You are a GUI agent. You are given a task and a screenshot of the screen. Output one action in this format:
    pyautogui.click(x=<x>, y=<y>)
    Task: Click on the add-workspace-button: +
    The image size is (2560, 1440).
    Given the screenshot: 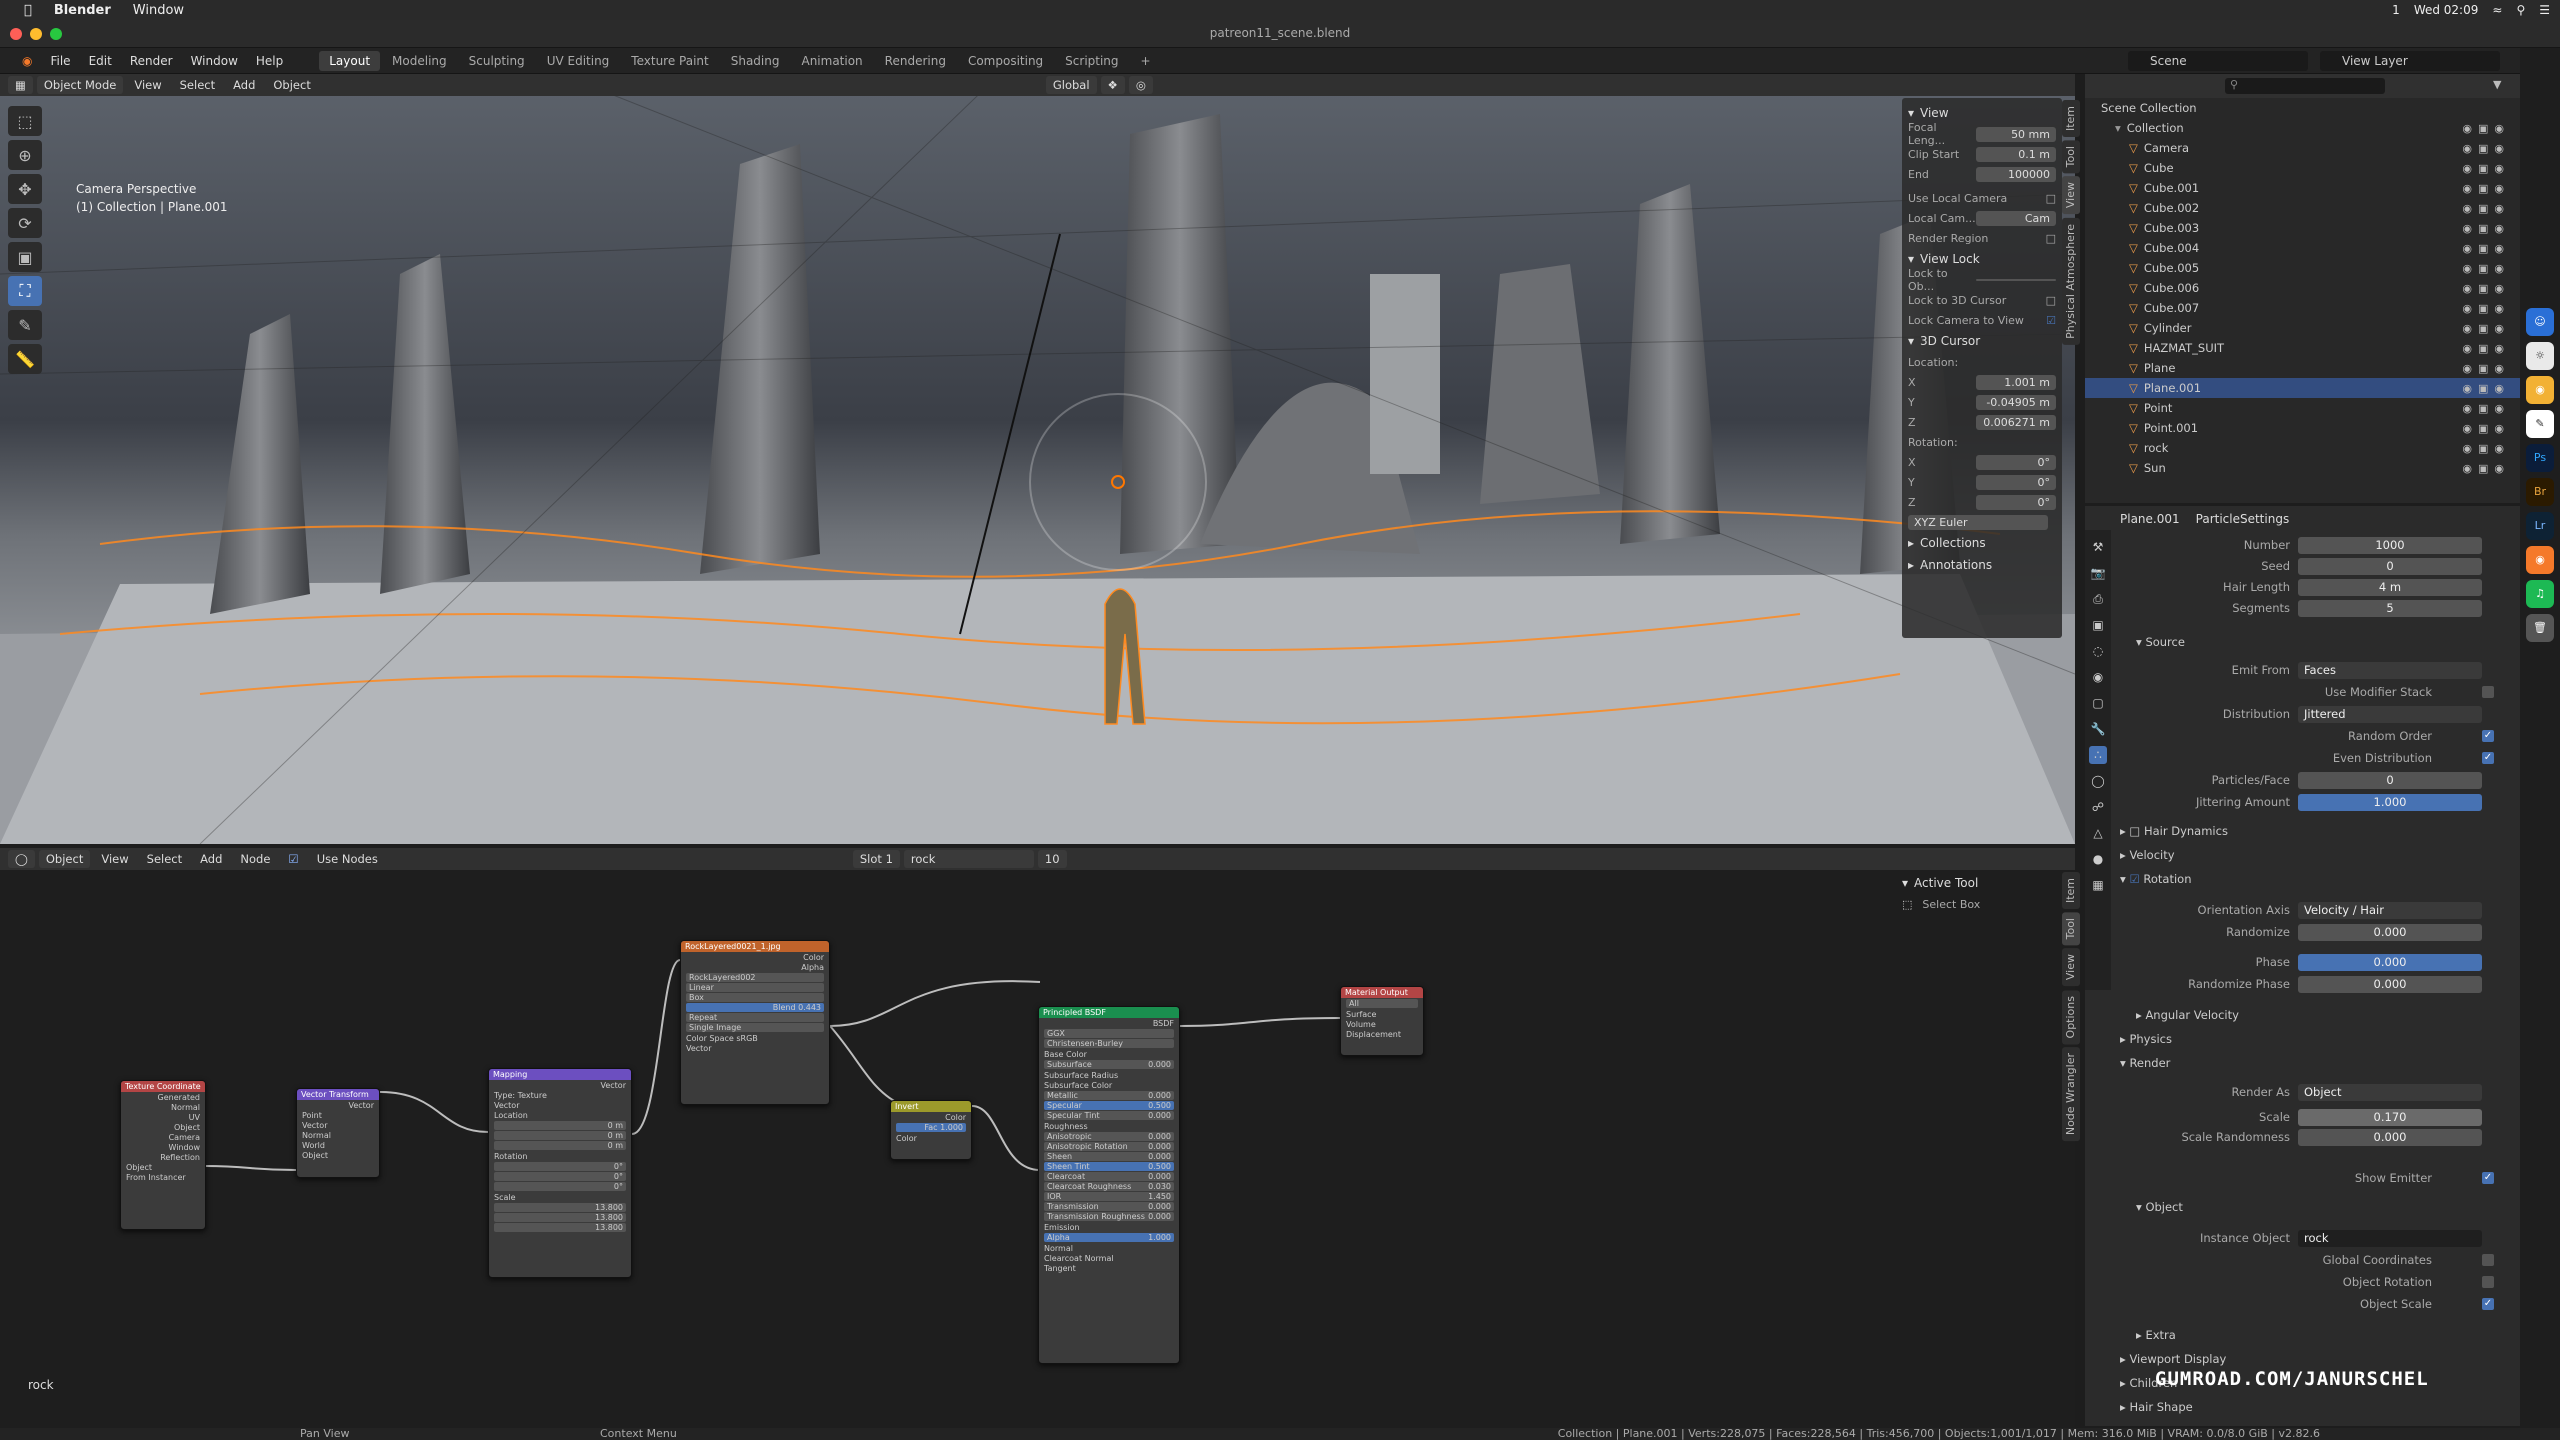 What is the action you would take?
    pyautogui.click(x=1146, y=61)
    